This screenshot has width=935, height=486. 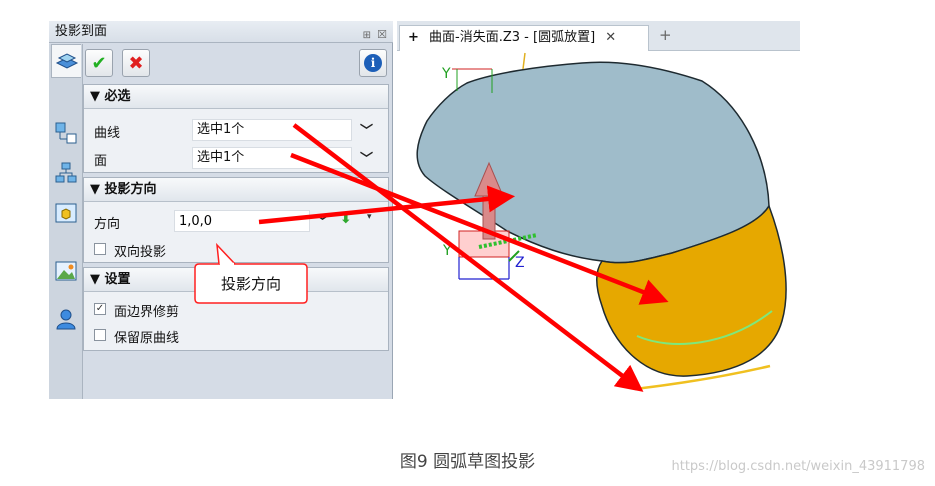 I want to click on watermark: https://blog.csdn.net/weixin_43911798, so click(x=798, y=466).